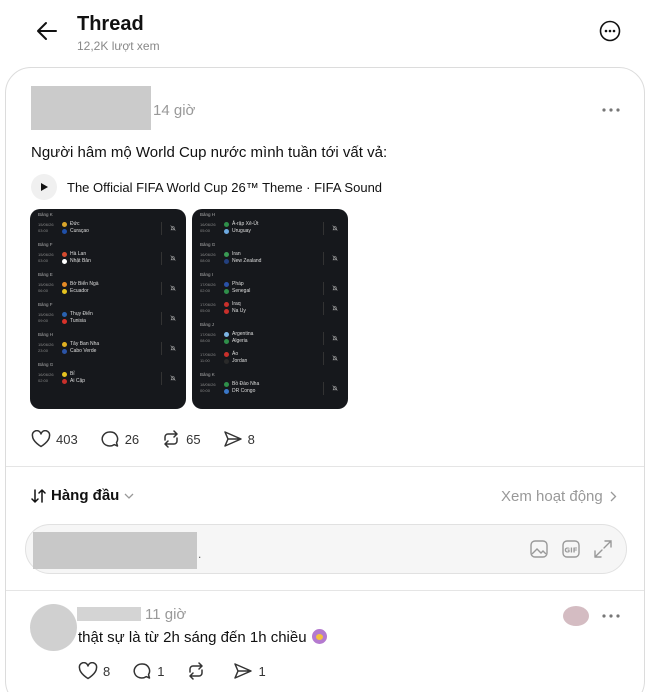 The height and width of the screenshot is (692, 647). What do you see at coordinates (85, 344) in the screenshot?
I see `team-label: Tây Ban Nha` at bounding box center [85, 344].